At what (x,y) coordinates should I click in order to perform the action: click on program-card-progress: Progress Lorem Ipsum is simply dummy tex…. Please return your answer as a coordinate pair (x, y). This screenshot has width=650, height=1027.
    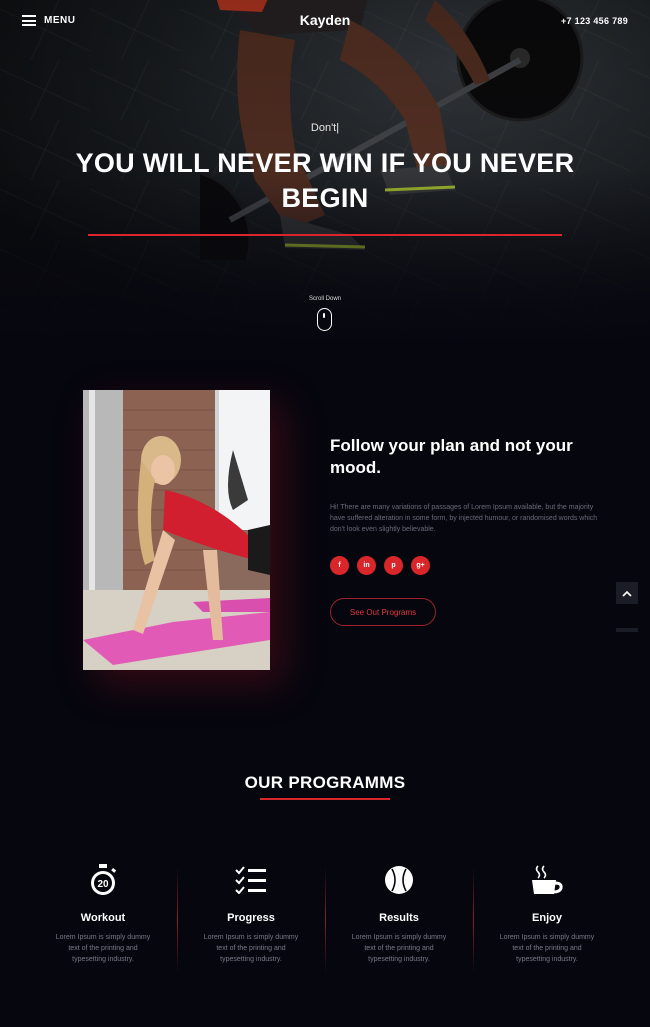
    Looking at the image, I should click on (251, 918).